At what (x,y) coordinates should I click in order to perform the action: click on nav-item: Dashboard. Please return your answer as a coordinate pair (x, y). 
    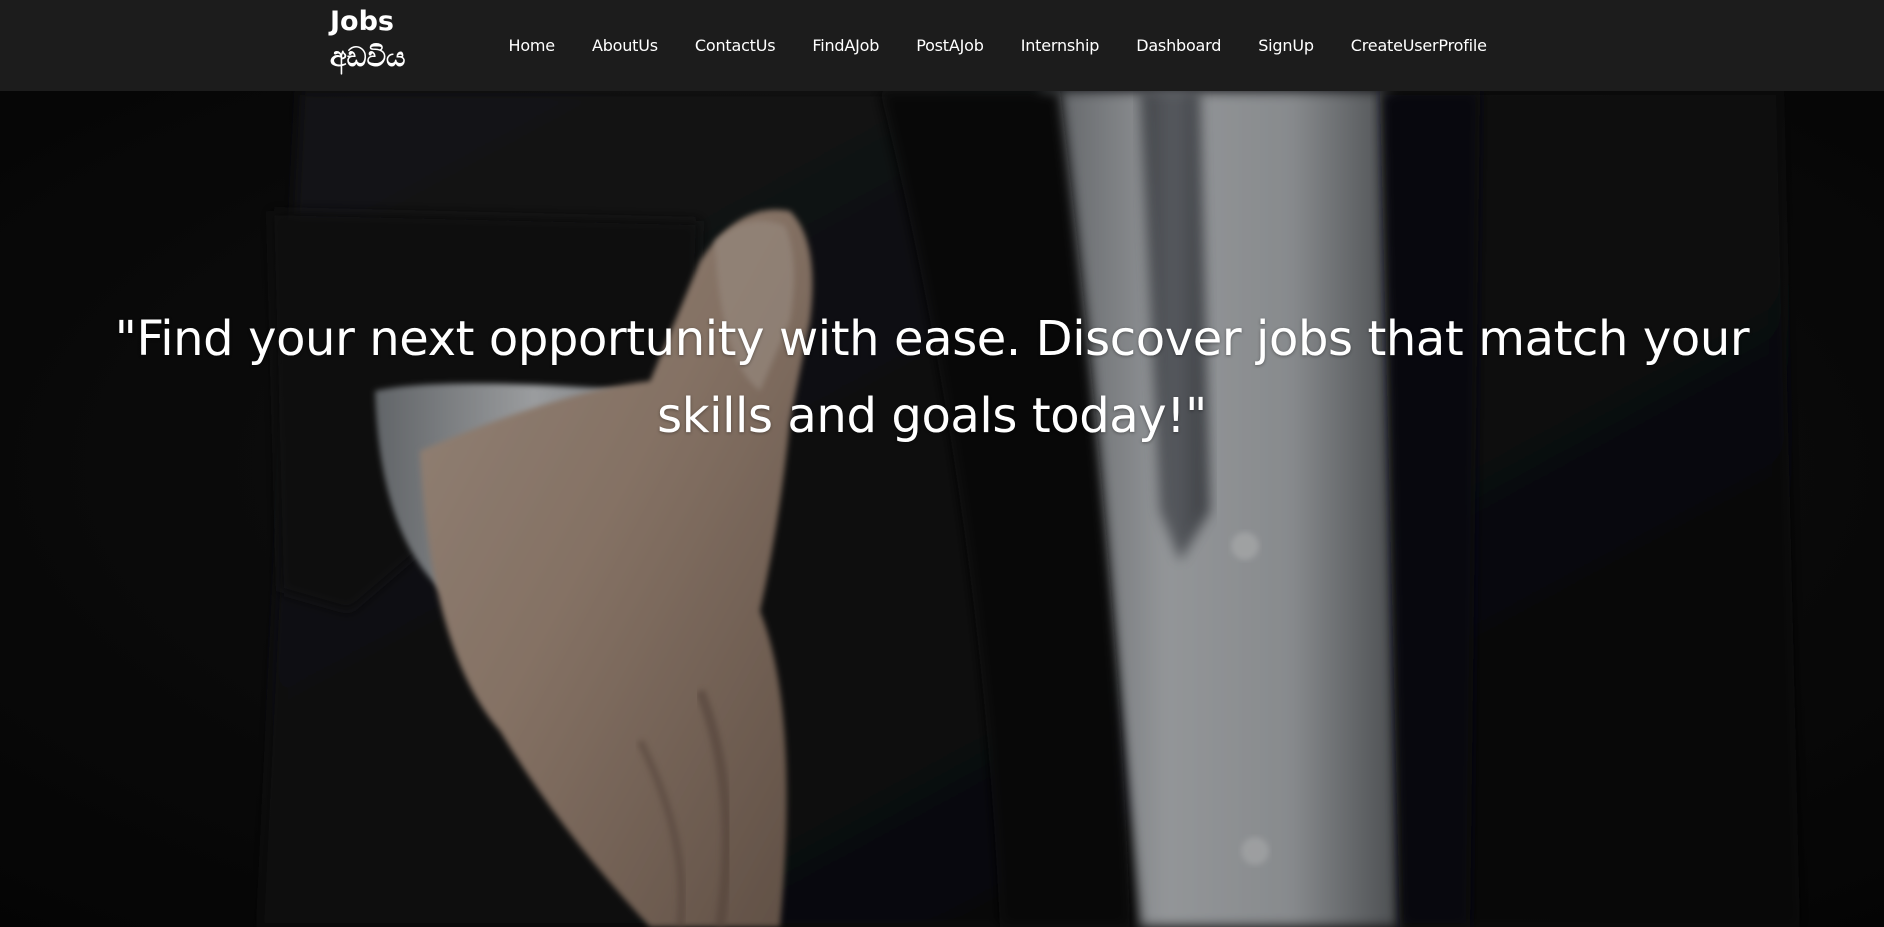
    Looking at the image, I should click on (1179, 45).